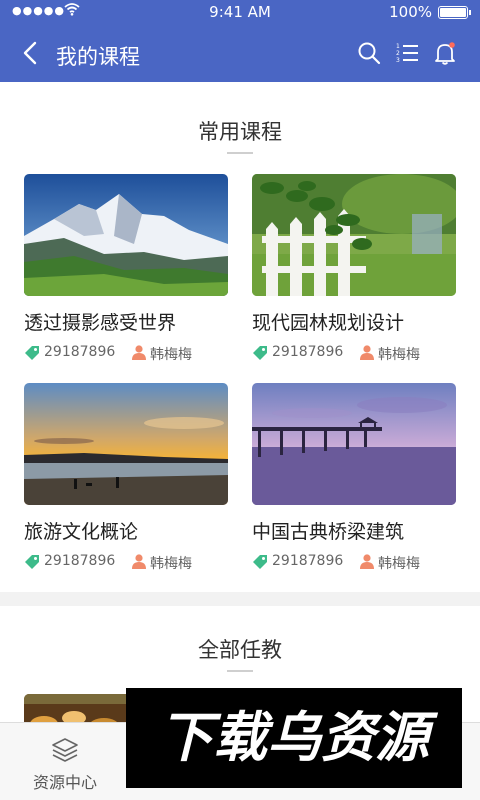 This screenshot has width=480, height=800. Describe the element at coordinates (65, 750) in the screenshot. I see `layers-icon` at that location.